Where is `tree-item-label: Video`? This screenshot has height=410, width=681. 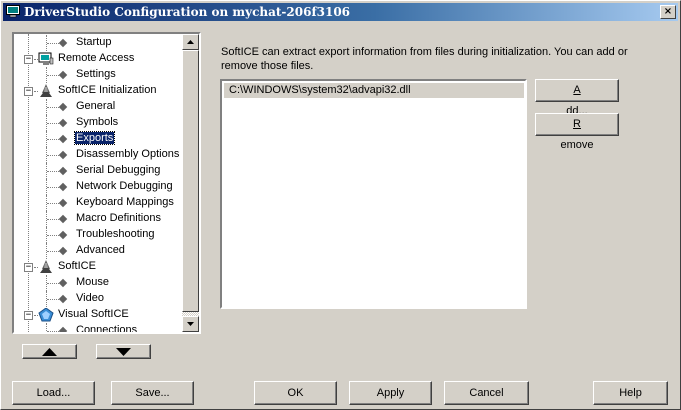 tree-item-label: Video is located at coordinates (90, 298).